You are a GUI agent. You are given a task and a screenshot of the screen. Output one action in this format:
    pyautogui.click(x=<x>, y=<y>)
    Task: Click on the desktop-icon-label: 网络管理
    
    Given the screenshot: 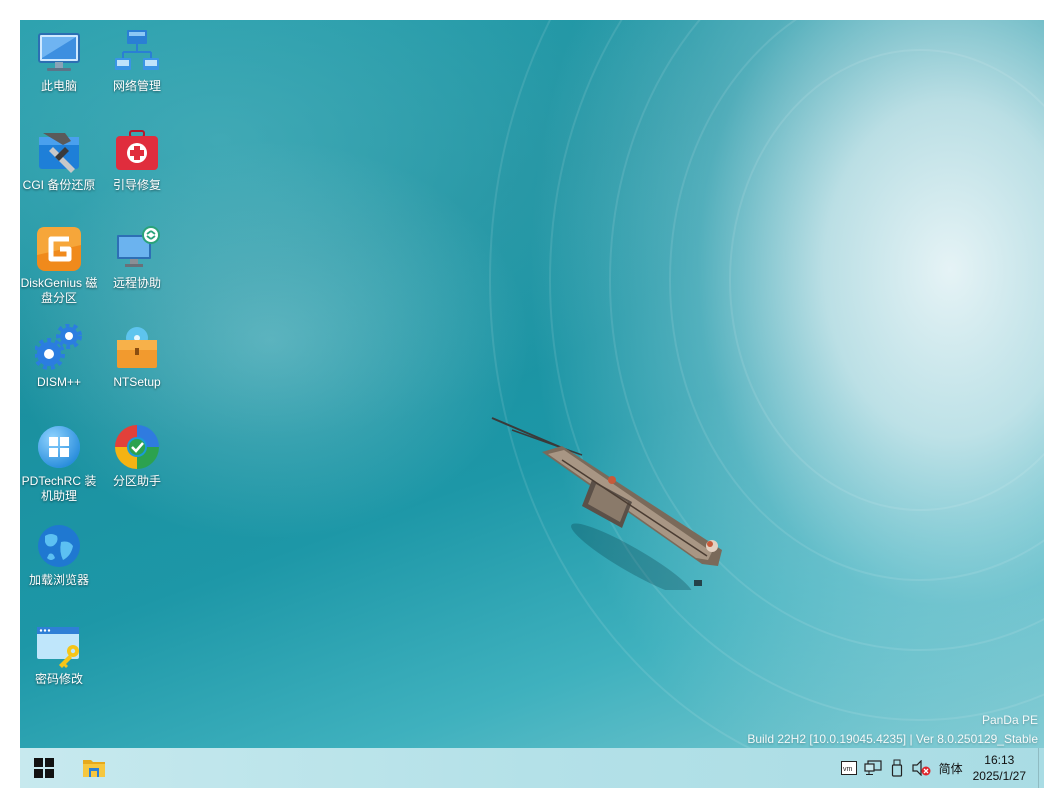 What is the action you would take?
    pyautogui.click(x=136, y=86)
    